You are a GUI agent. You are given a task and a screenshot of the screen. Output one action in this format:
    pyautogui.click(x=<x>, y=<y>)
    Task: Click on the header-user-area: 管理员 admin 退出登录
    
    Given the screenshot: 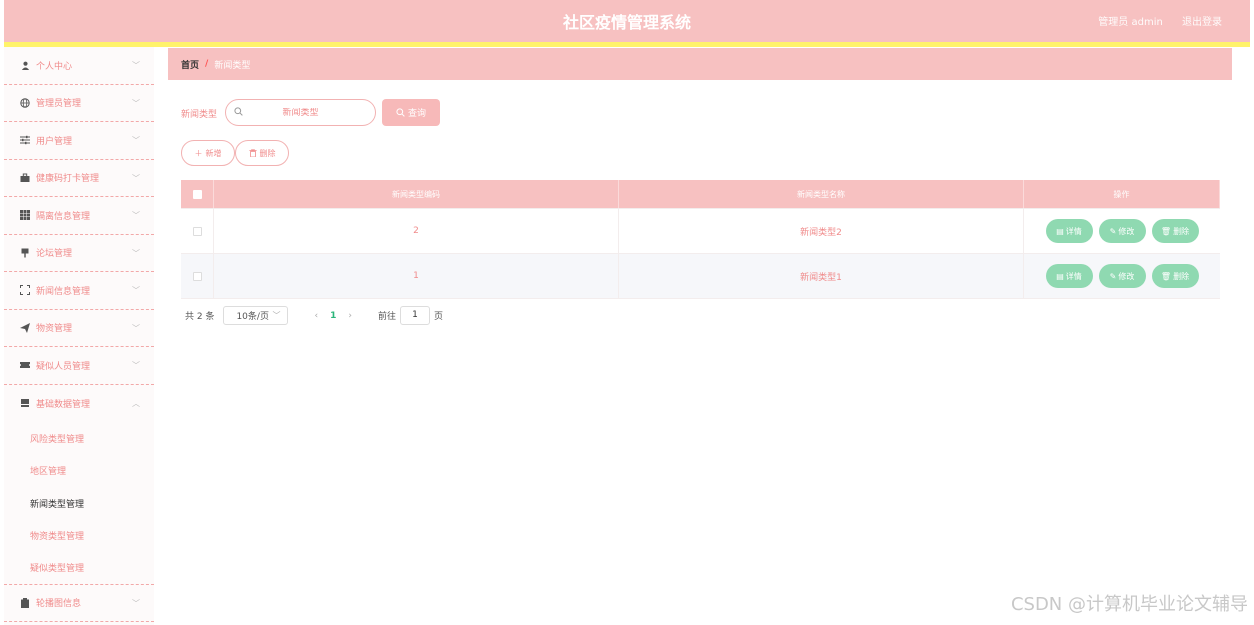 What is the action you would take?
    pyautogui.click(x=1152, y=20)
    